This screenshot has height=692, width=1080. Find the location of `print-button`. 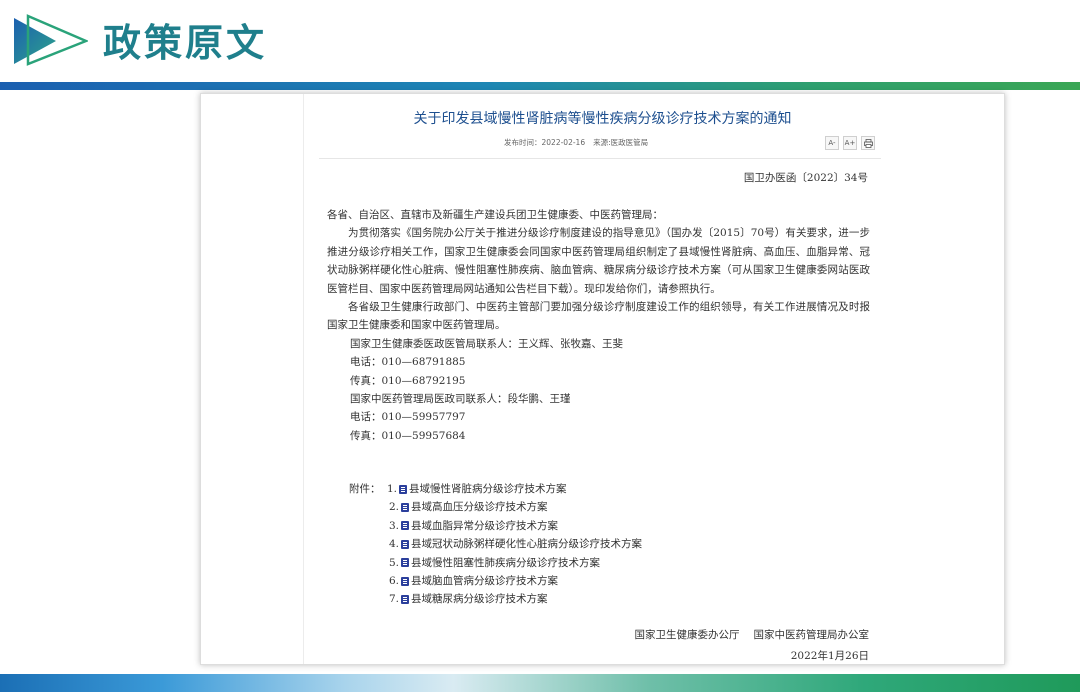

print-button is located at coordinates (868, 143).